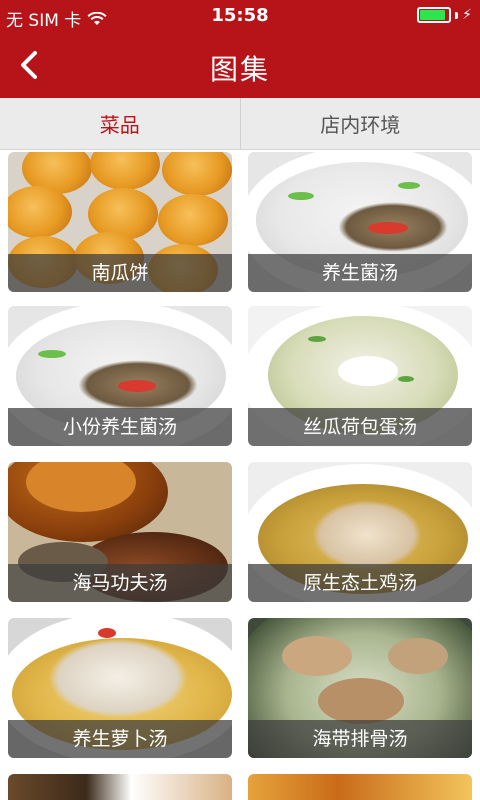  Describe the element at coordinates (360, 739) in the screenshot. I see `item-caption: 海带排骨汤` at that location.